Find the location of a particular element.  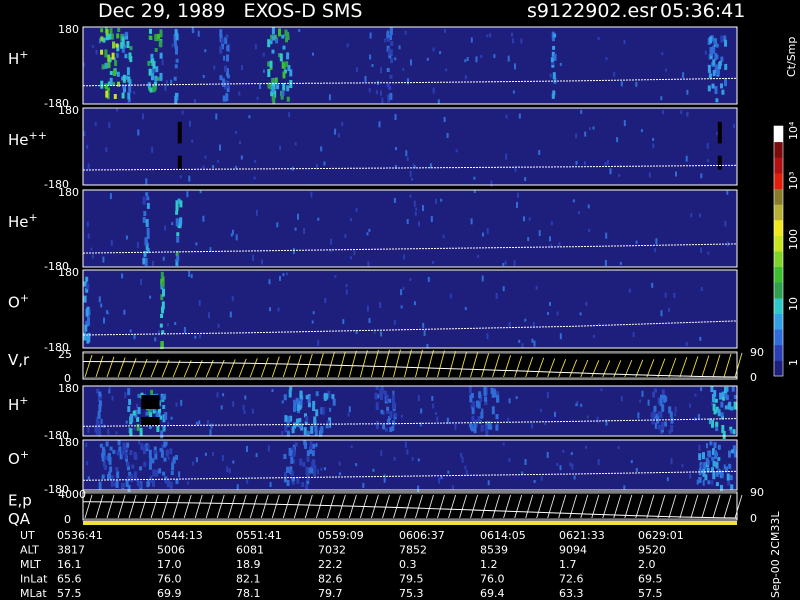

table-cell: 69.5 is located at coordinates (650, 579).